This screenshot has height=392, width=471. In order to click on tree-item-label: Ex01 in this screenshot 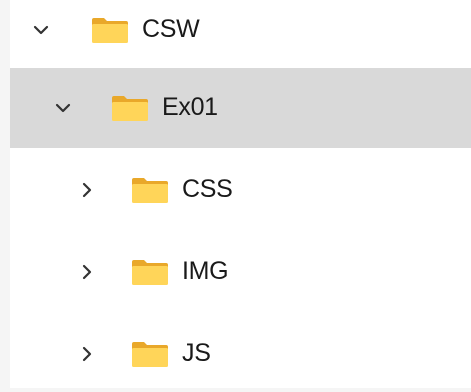, I will do `click(190, 107)`.